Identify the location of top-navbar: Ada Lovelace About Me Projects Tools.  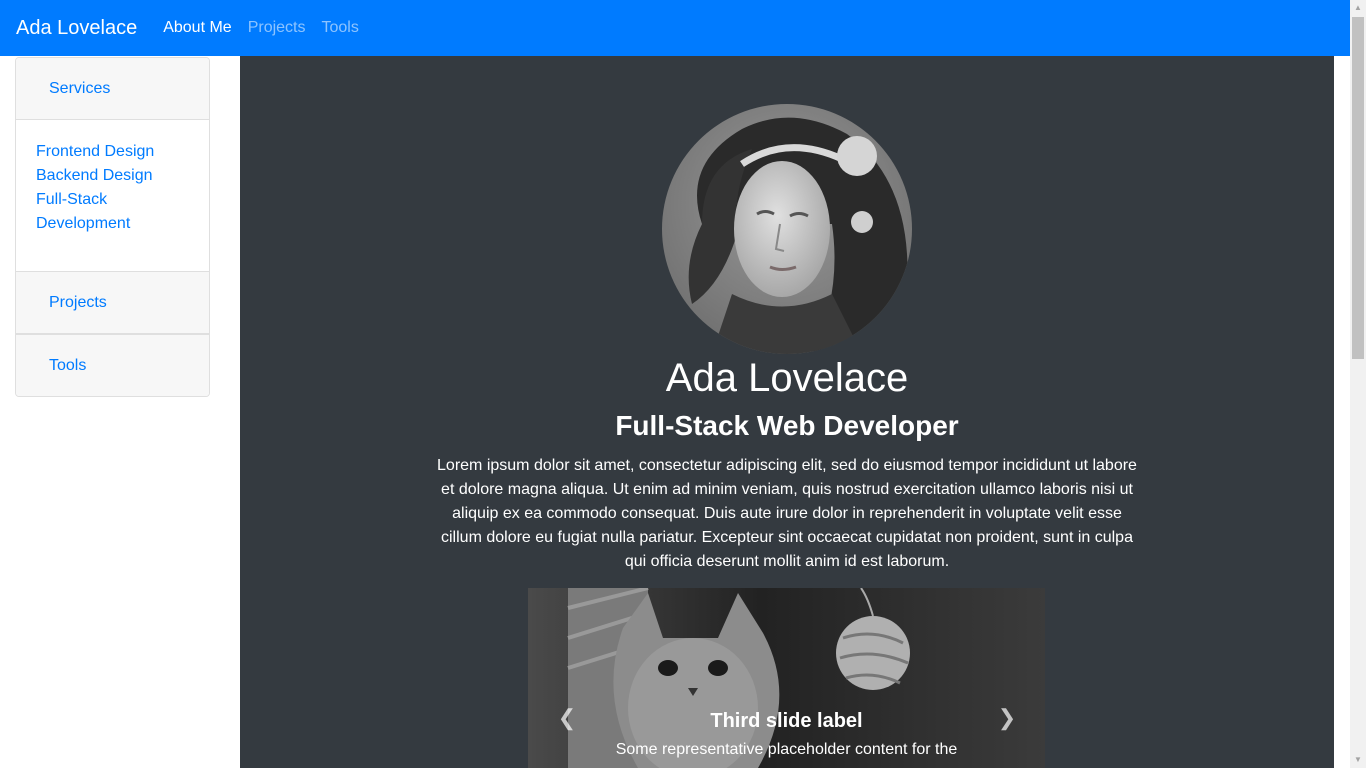
(675, 28).